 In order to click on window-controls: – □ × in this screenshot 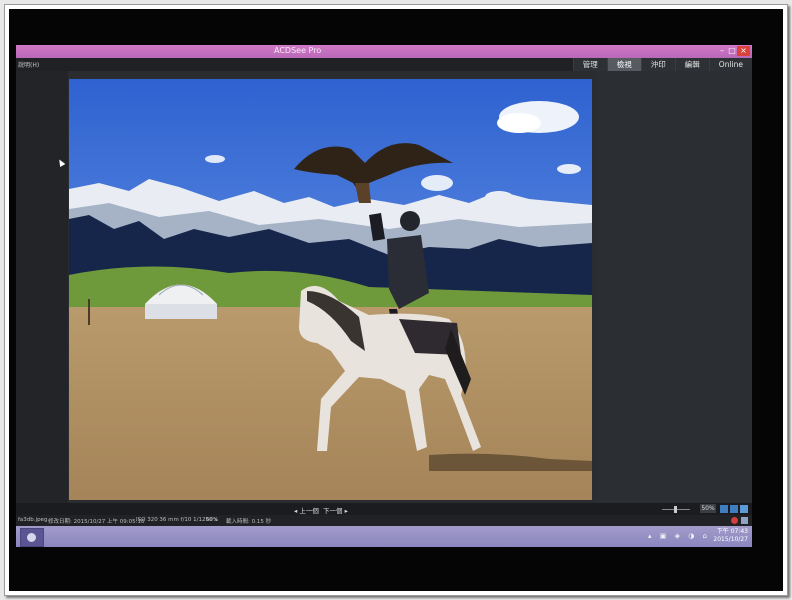, I will do `click(733, 51)`.